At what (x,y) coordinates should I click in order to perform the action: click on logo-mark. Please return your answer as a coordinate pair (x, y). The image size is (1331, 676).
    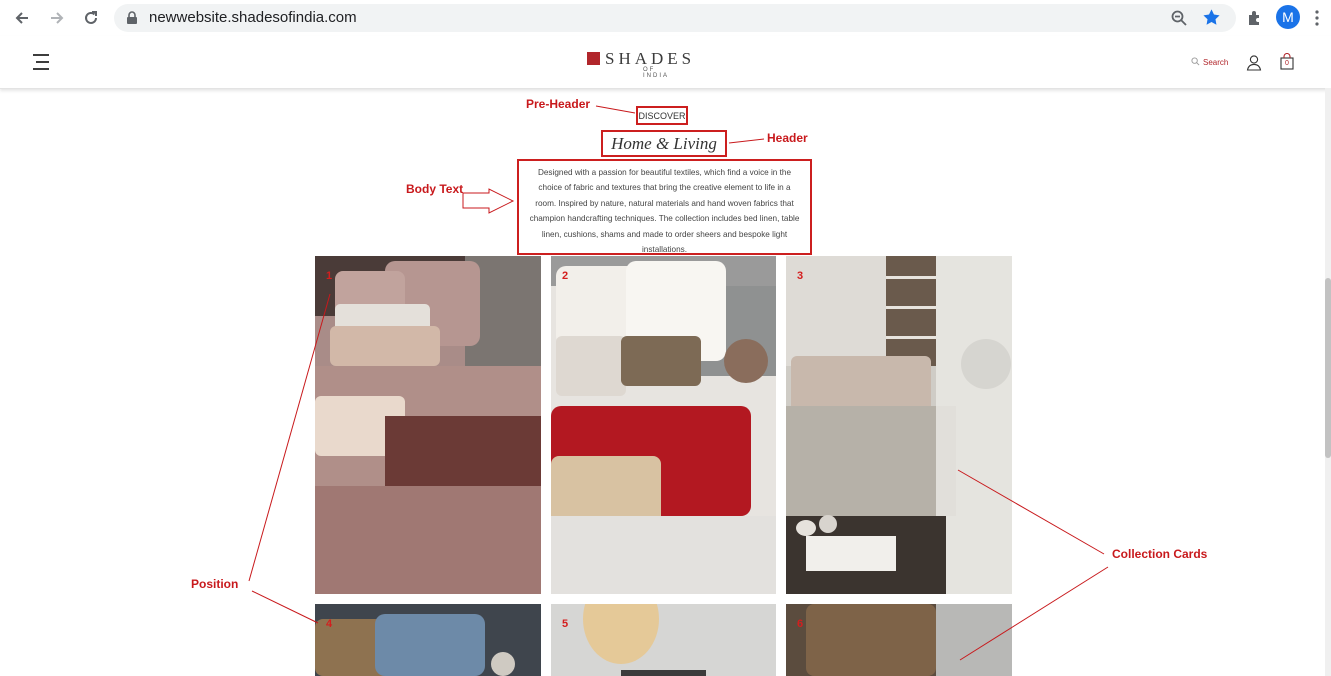
    Looking at the image, I should click on (593, 58).